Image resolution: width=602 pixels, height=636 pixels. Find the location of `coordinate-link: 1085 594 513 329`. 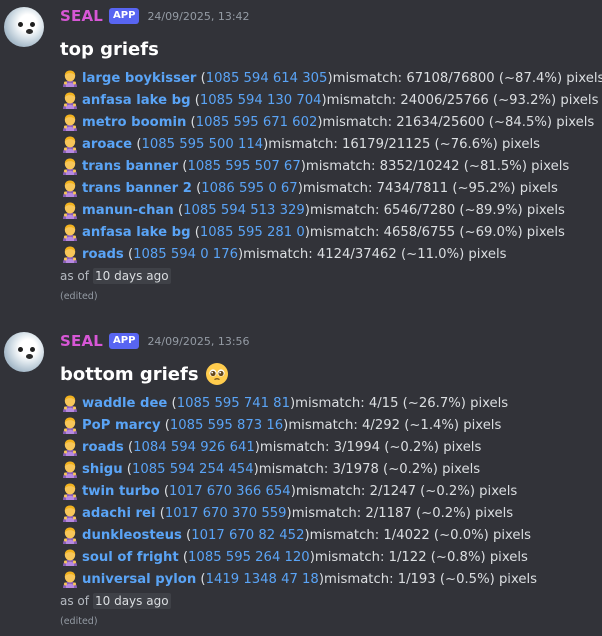

coordinate-link: 1085 594 513 329 is located at coordinates (244, 210).